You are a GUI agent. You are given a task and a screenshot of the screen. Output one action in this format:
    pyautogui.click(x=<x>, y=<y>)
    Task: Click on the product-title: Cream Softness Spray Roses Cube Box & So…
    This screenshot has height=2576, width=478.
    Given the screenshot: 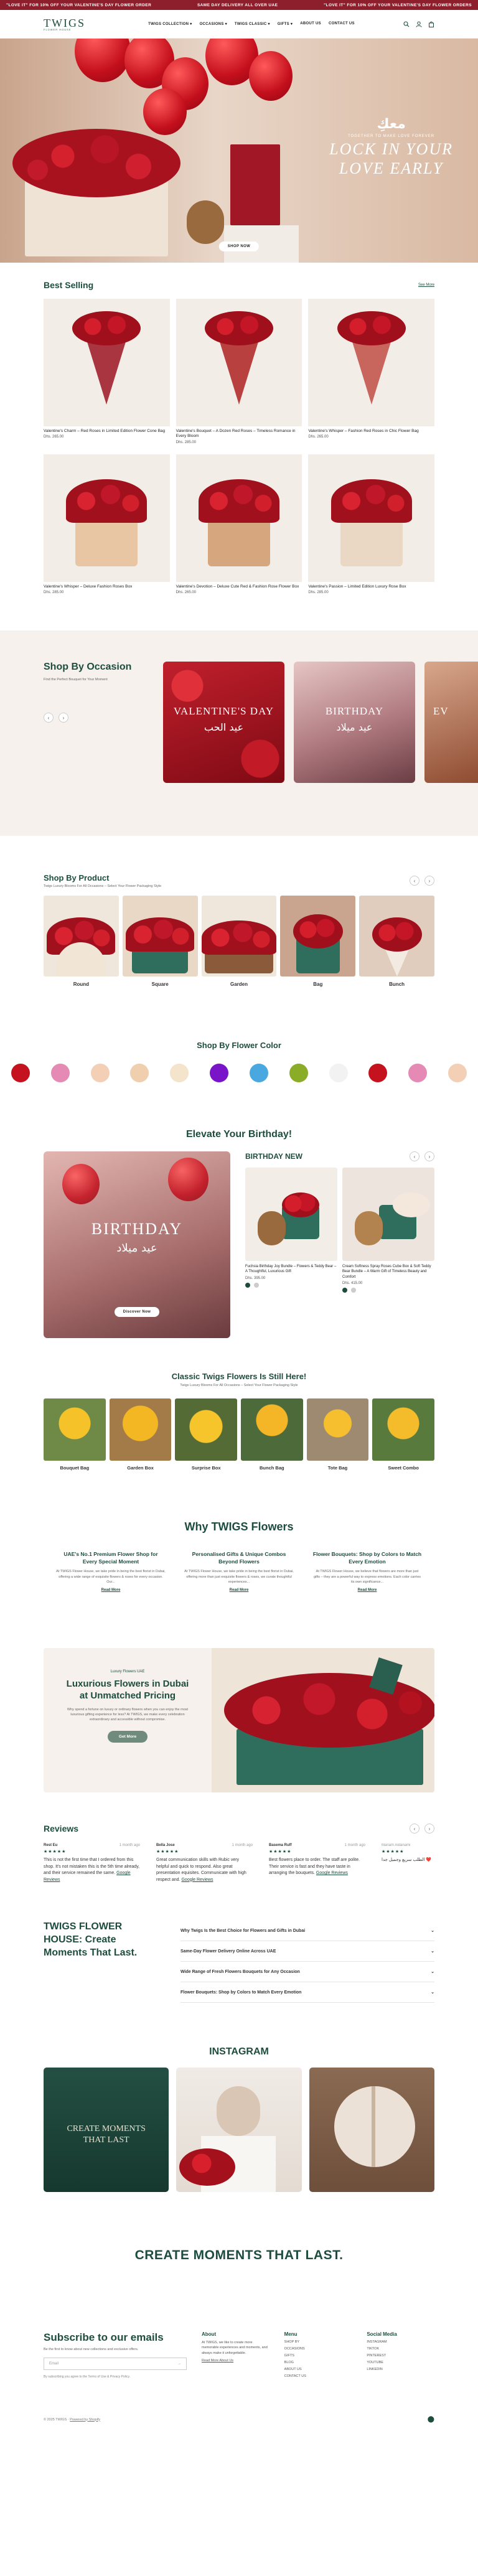 What is the action you would take?
    pyautogui.click(x=388, y=1271)
    